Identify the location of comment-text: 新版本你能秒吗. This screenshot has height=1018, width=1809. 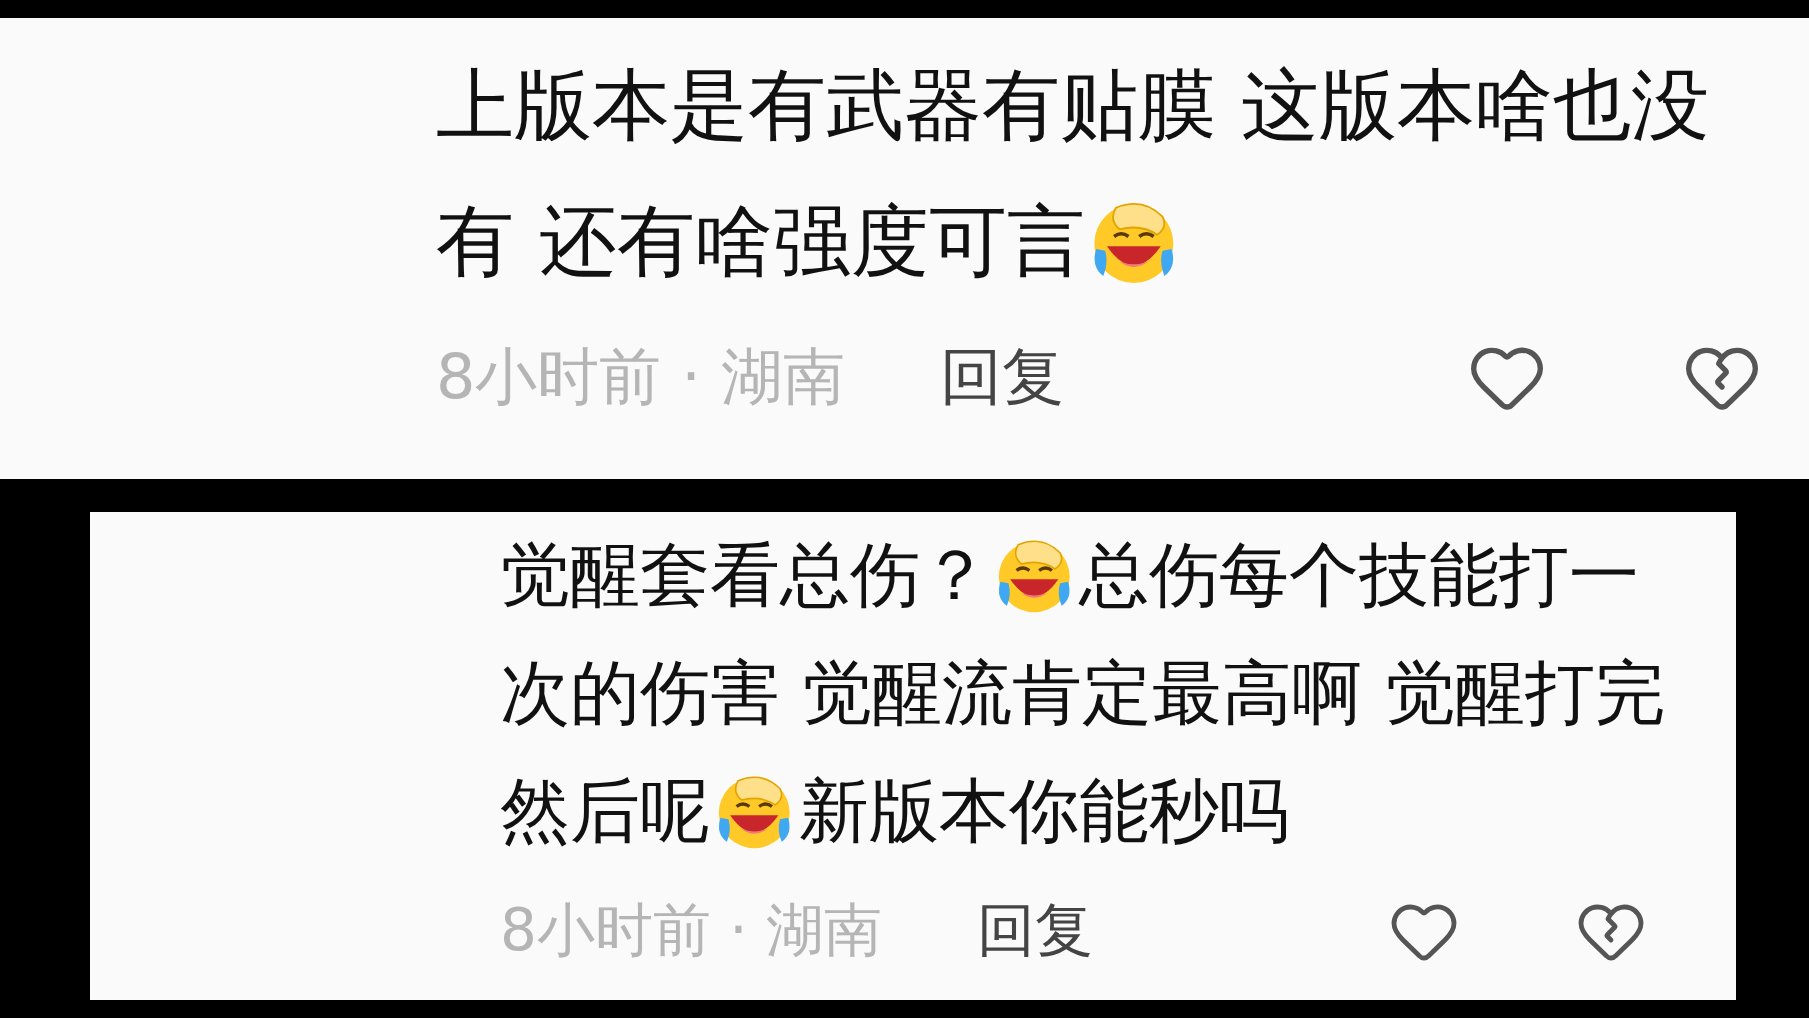
(1043, 811).